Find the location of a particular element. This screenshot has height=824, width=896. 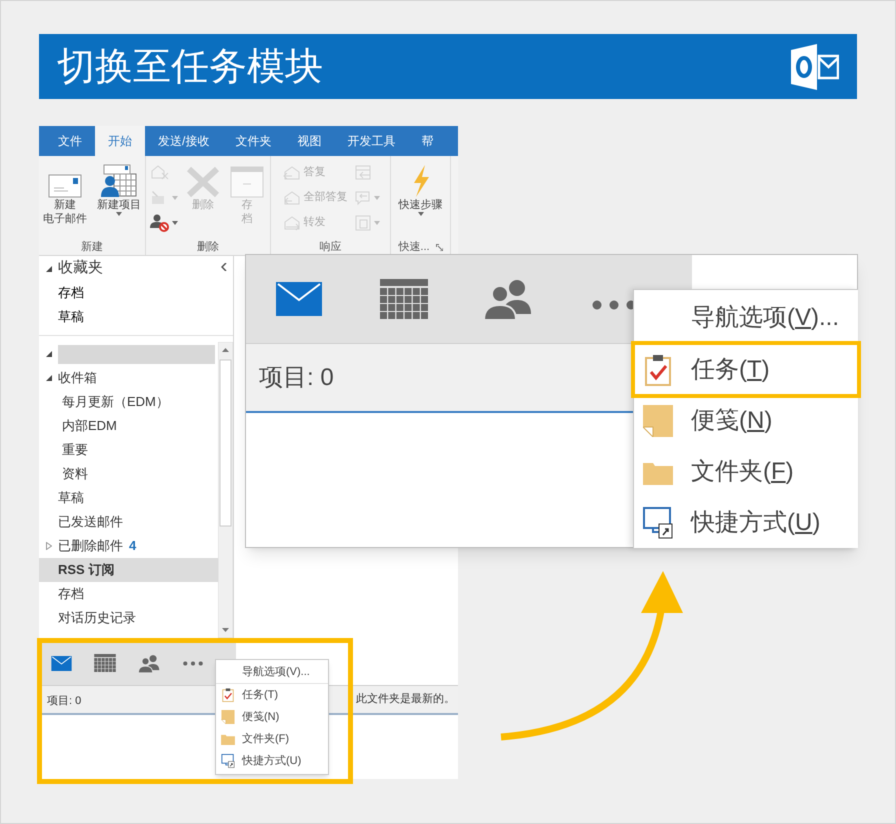

ribbon-tab: 文件 is located at coordinates (70, 141).